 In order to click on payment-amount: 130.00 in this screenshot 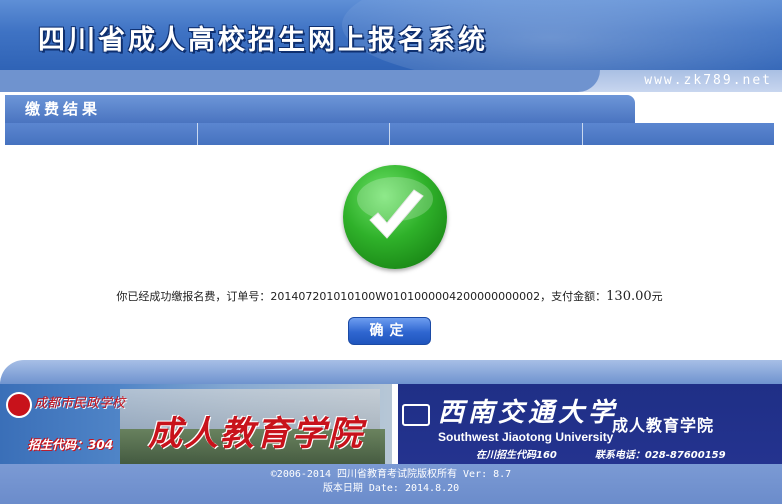, I will do `click(629, 296)`.